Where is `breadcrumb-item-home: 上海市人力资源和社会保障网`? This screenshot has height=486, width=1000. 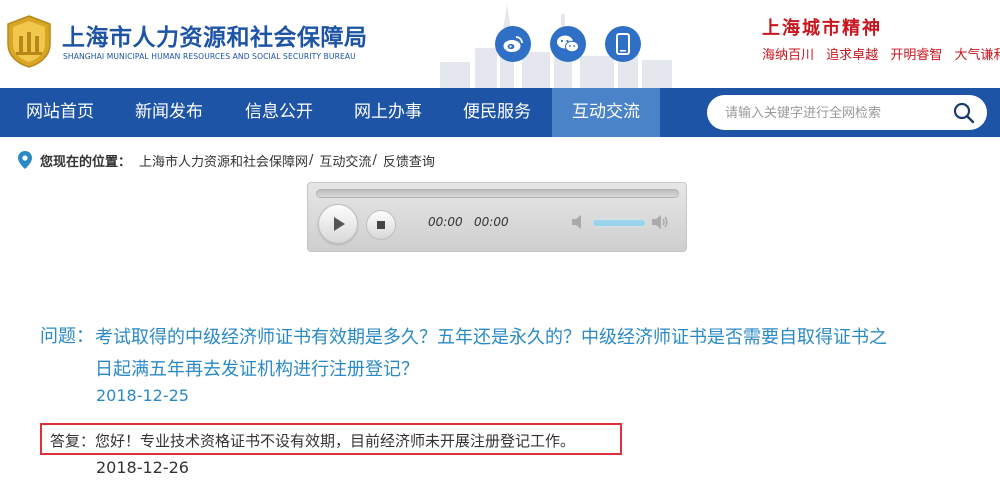
breadcrumb-item-home: 上海市人力资源和社会保障网 is located at coordinates (223, 160).